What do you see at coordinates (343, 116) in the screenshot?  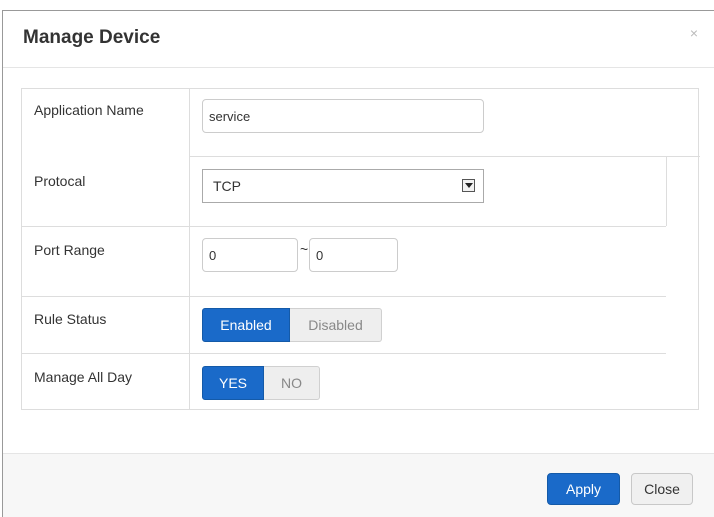 I see `application-name-input` at bounding box center [343, 116].